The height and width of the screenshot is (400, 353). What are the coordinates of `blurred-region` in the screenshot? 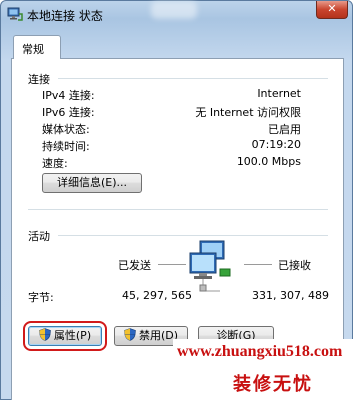 It's located at (174, 10).